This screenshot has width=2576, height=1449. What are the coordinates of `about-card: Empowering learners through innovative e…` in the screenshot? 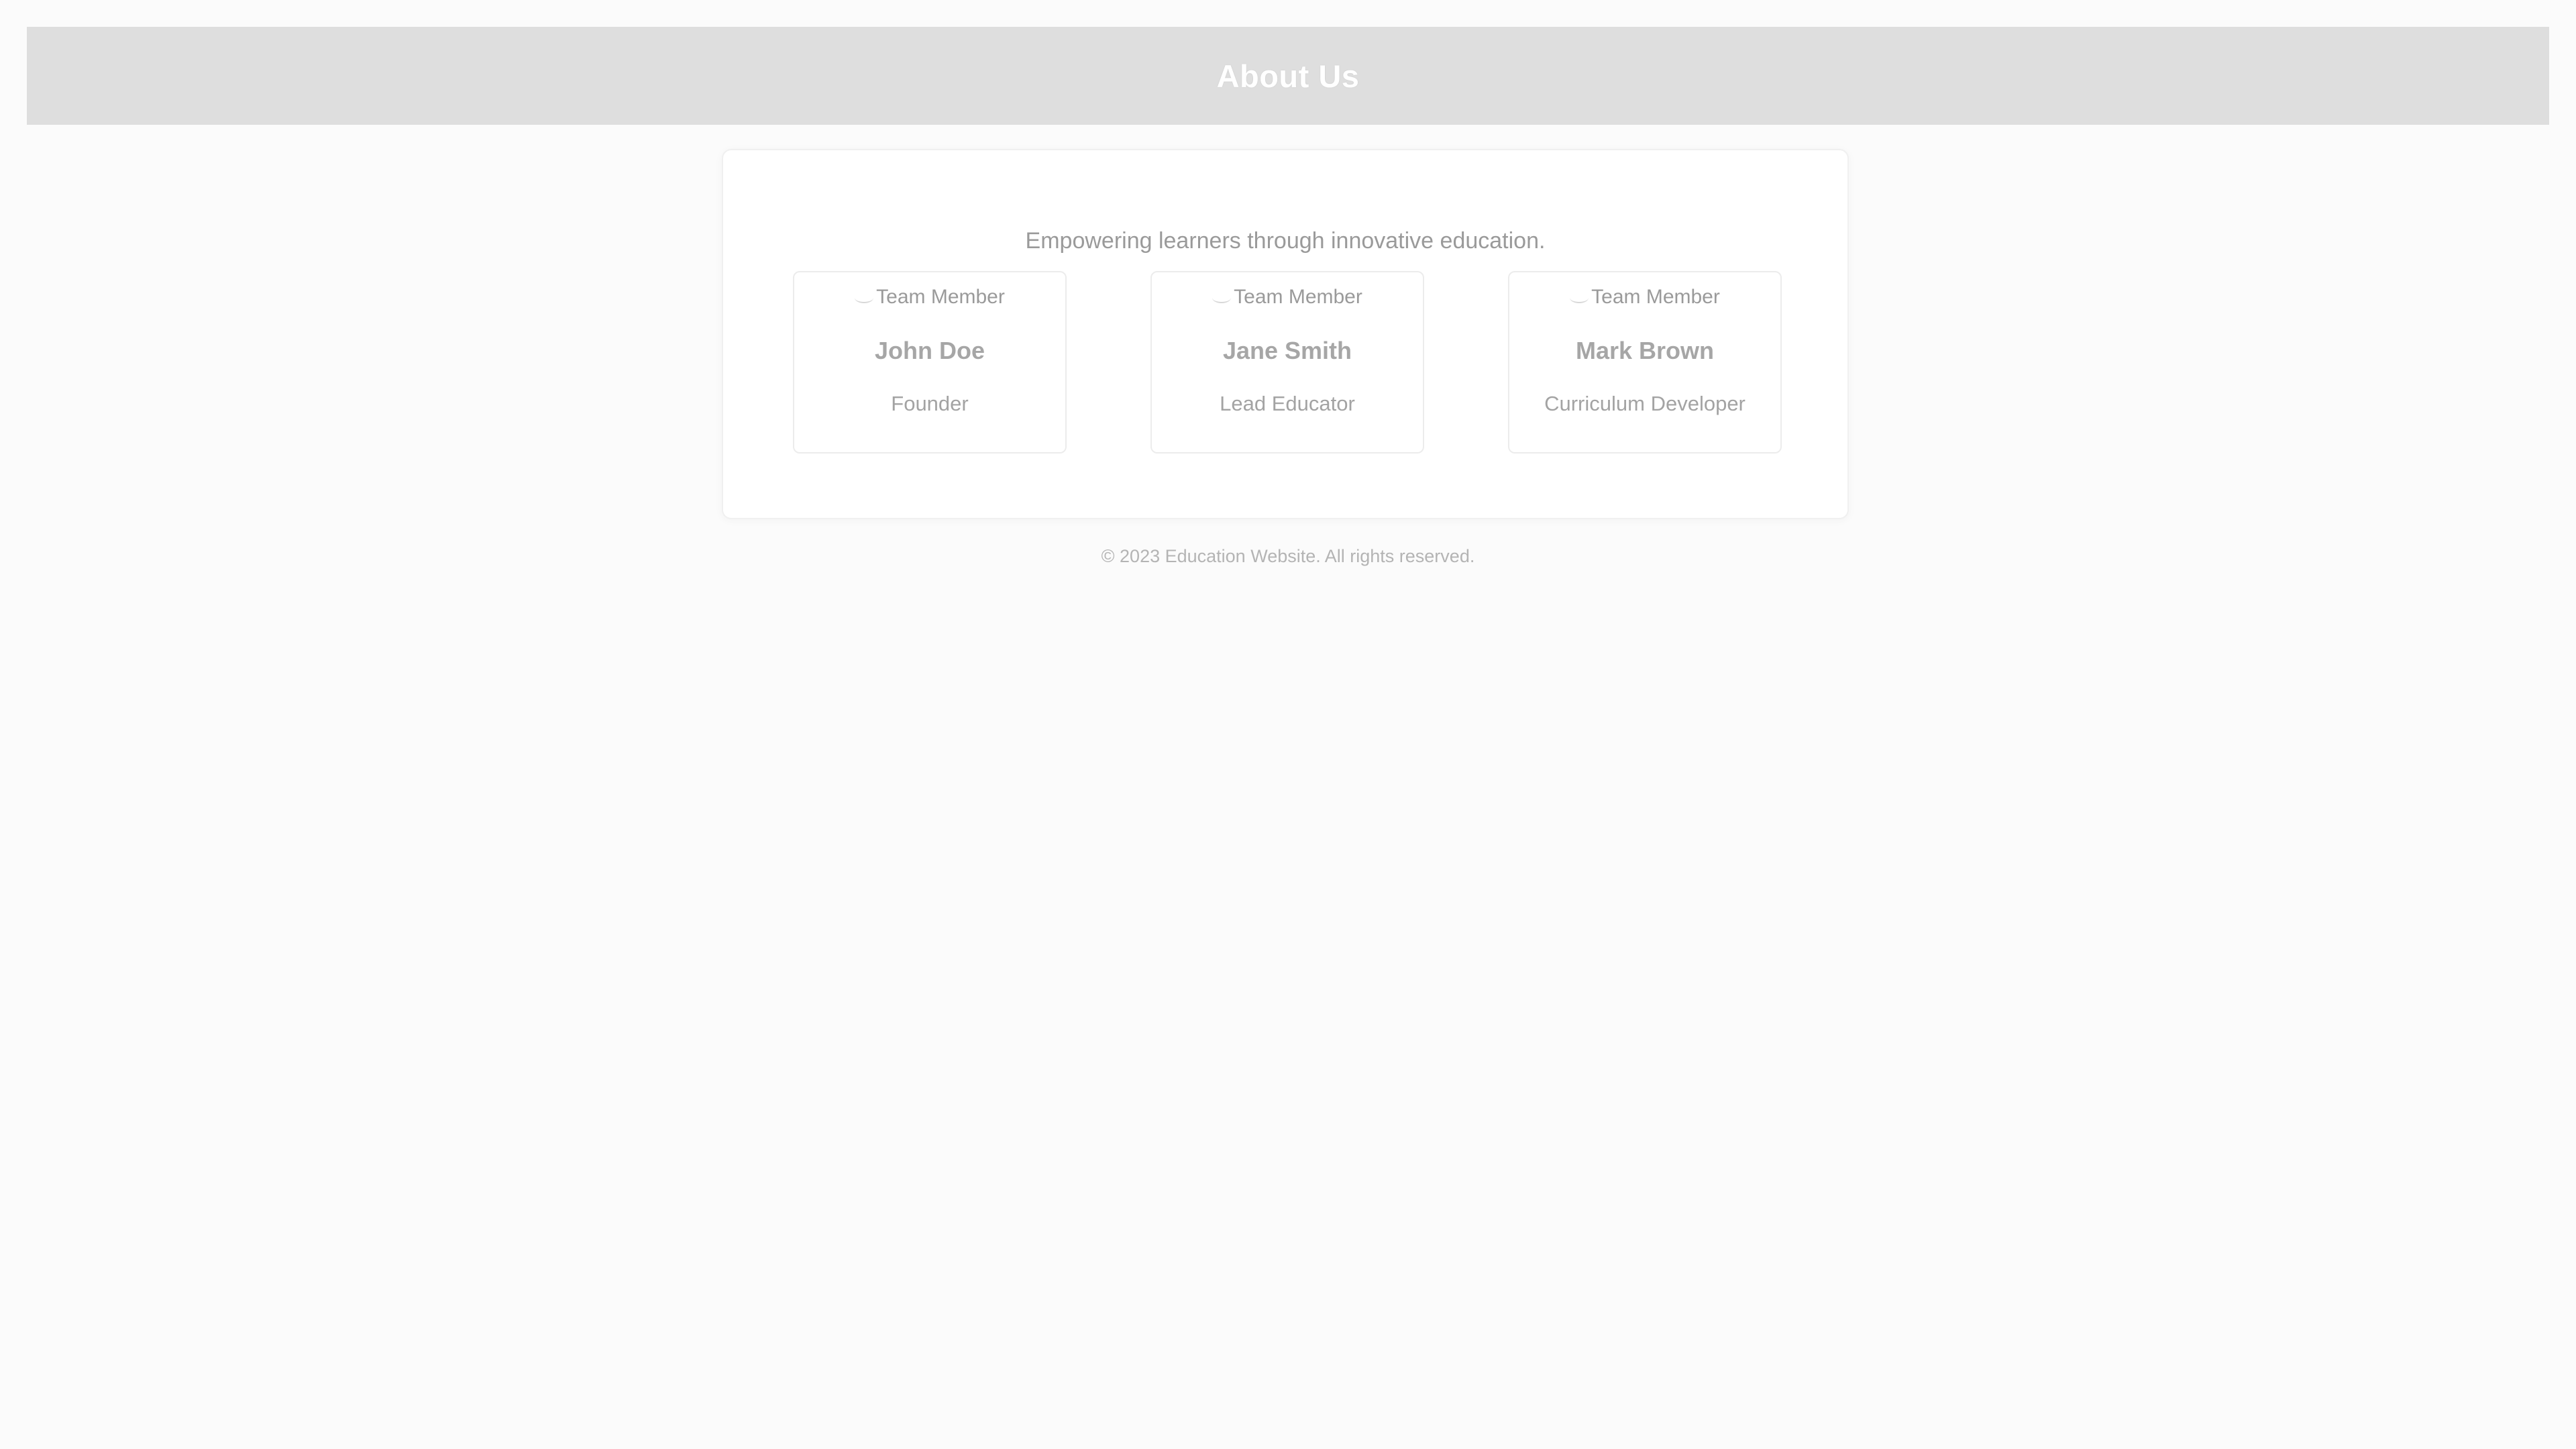 It's located at (1285, 334).